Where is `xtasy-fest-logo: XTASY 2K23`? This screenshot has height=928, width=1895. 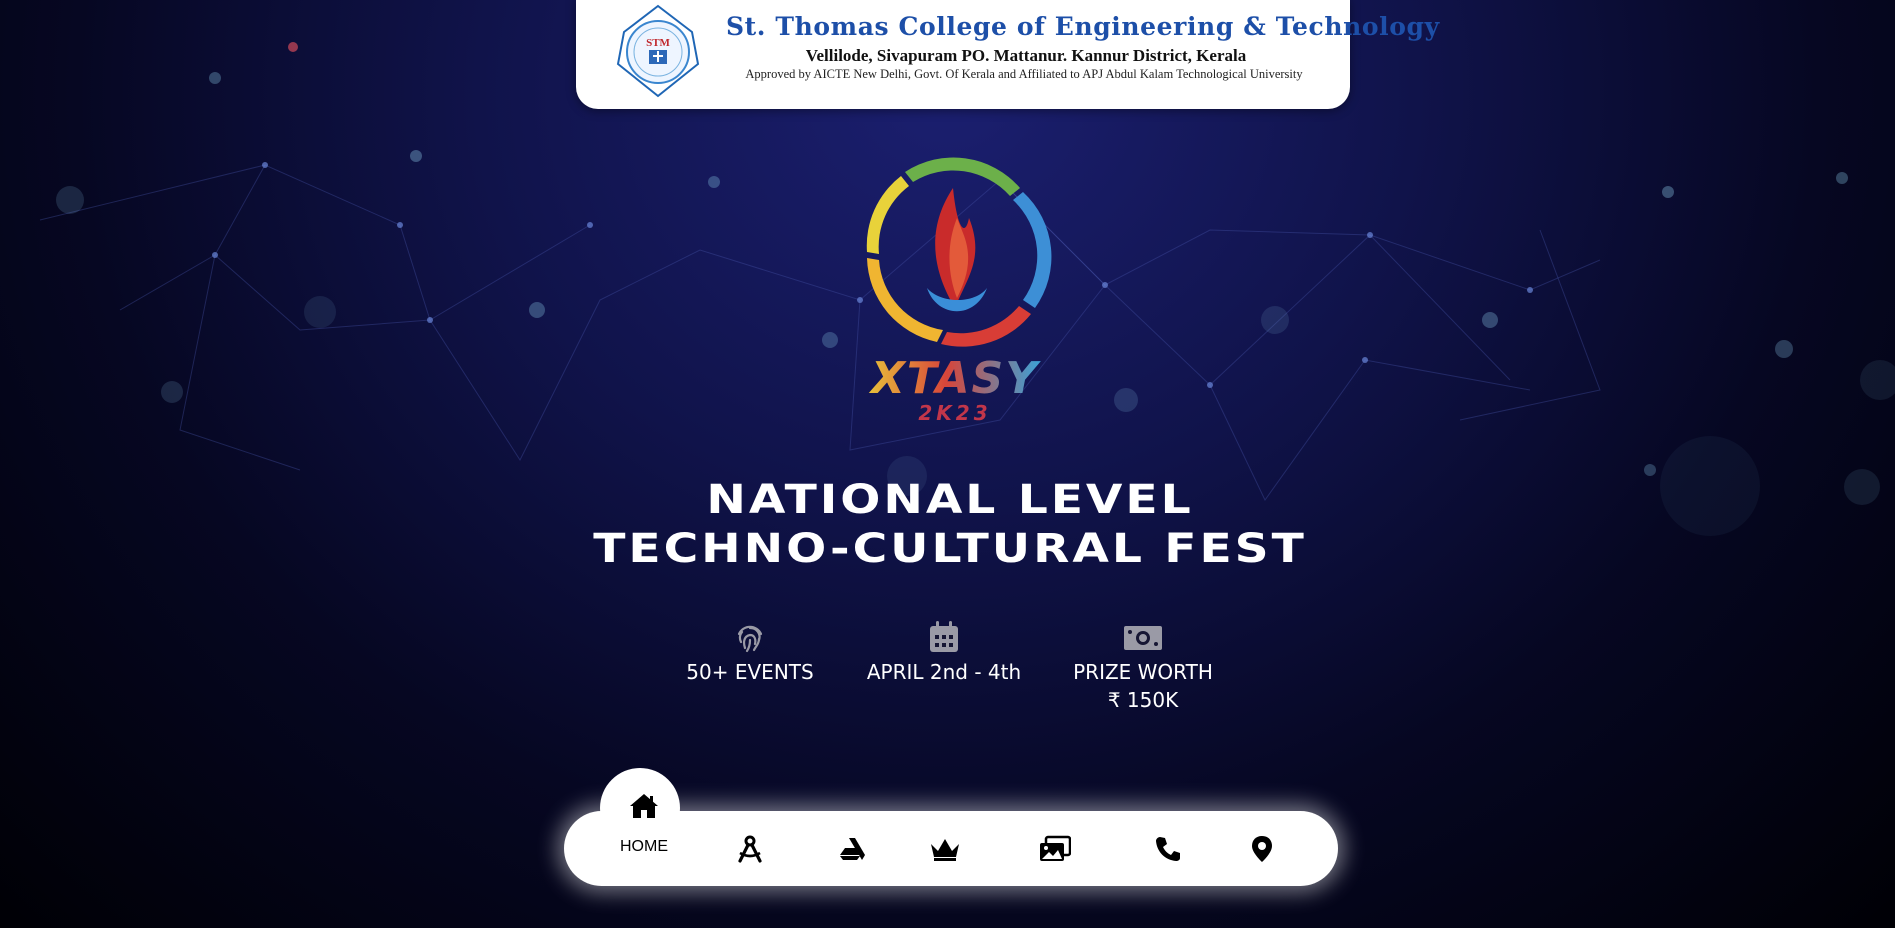 xtasy-fest-logo: XTASY 2K23 is located at coordinates (959, 291).